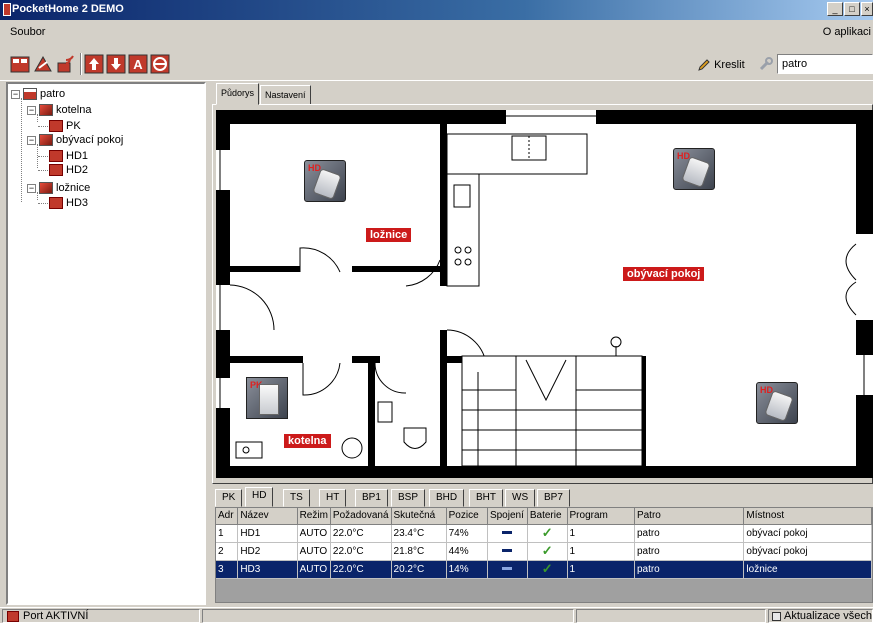 The width and height of the screenshot is (873, 623). Describe the element at coordinates (671, 616) in the screenshot. I see `status-empty-panel` at that location.